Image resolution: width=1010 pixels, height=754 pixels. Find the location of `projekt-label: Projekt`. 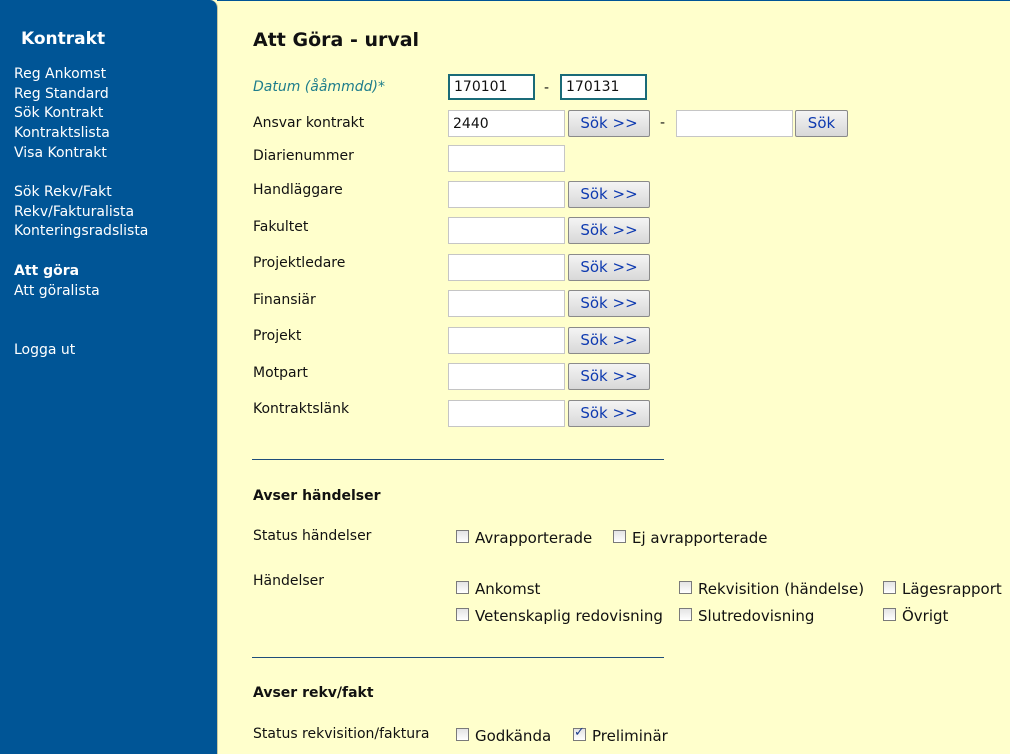

projekt-label: Projekt is located at coordinates (277, 336).